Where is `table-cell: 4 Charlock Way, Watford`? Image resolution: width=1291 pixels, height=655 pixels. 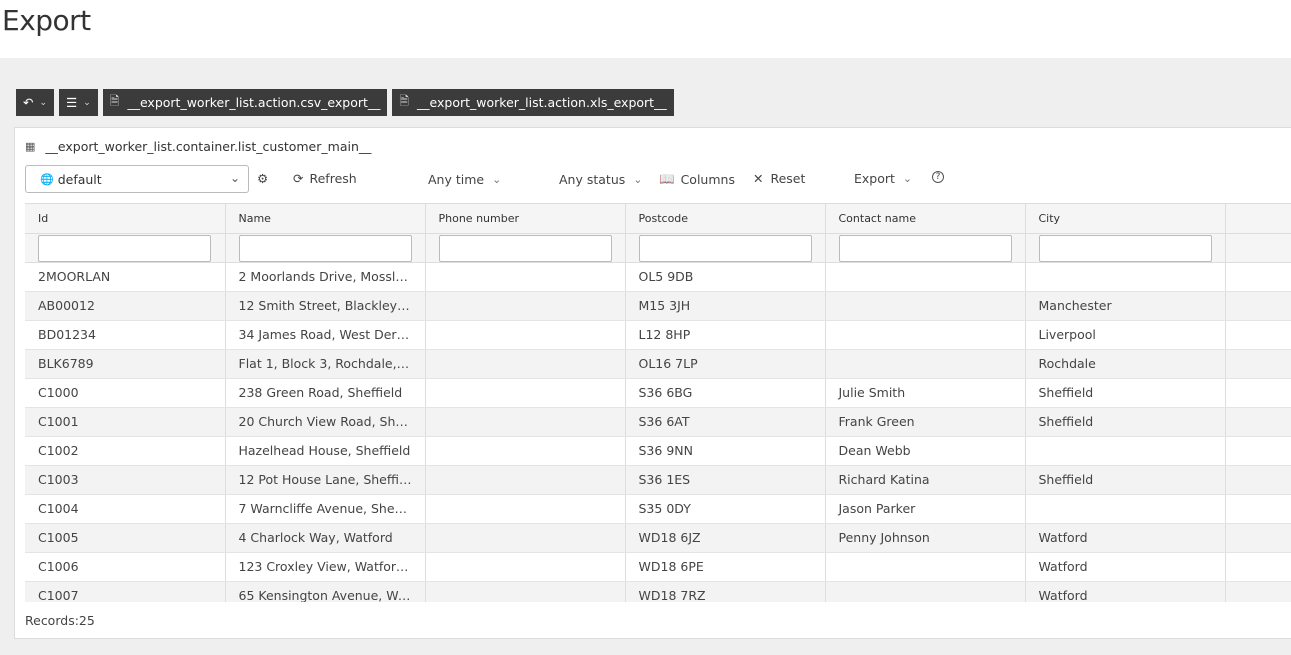 table-cell: 4 Charlock Way, Watford is located at coordinates (325, 538).